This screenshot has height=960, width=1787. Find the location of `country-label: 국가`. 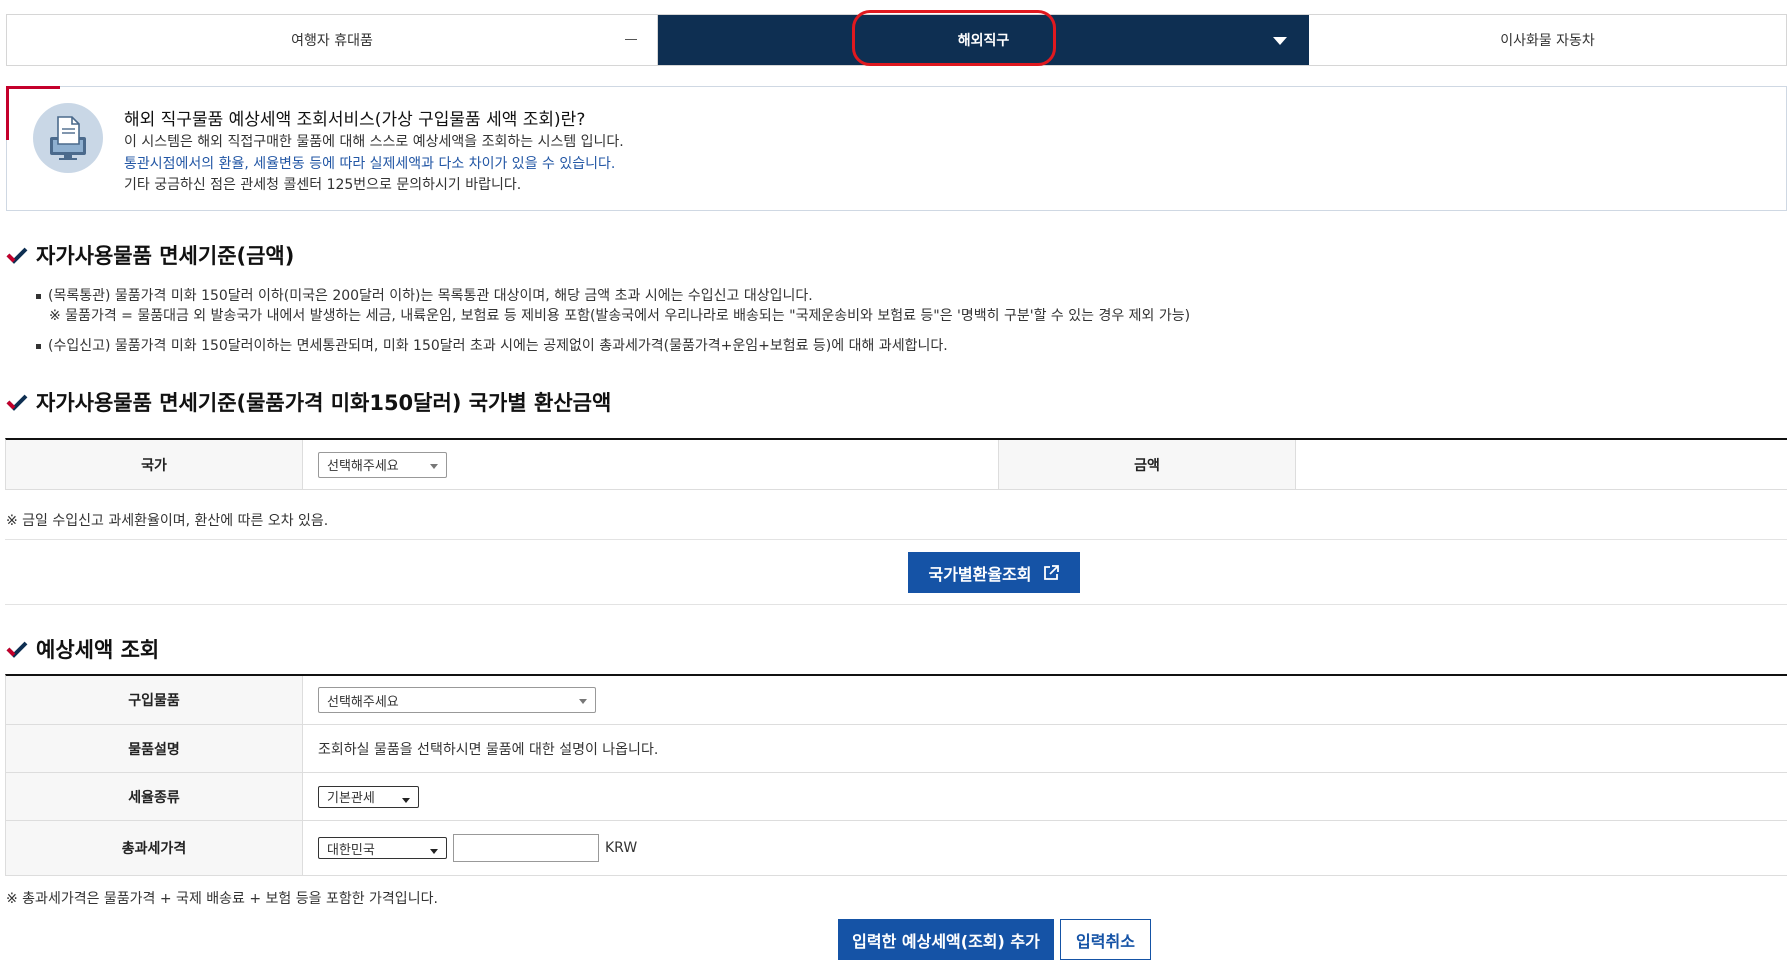

country-label: 국가 is located at coordinates (154, 464).